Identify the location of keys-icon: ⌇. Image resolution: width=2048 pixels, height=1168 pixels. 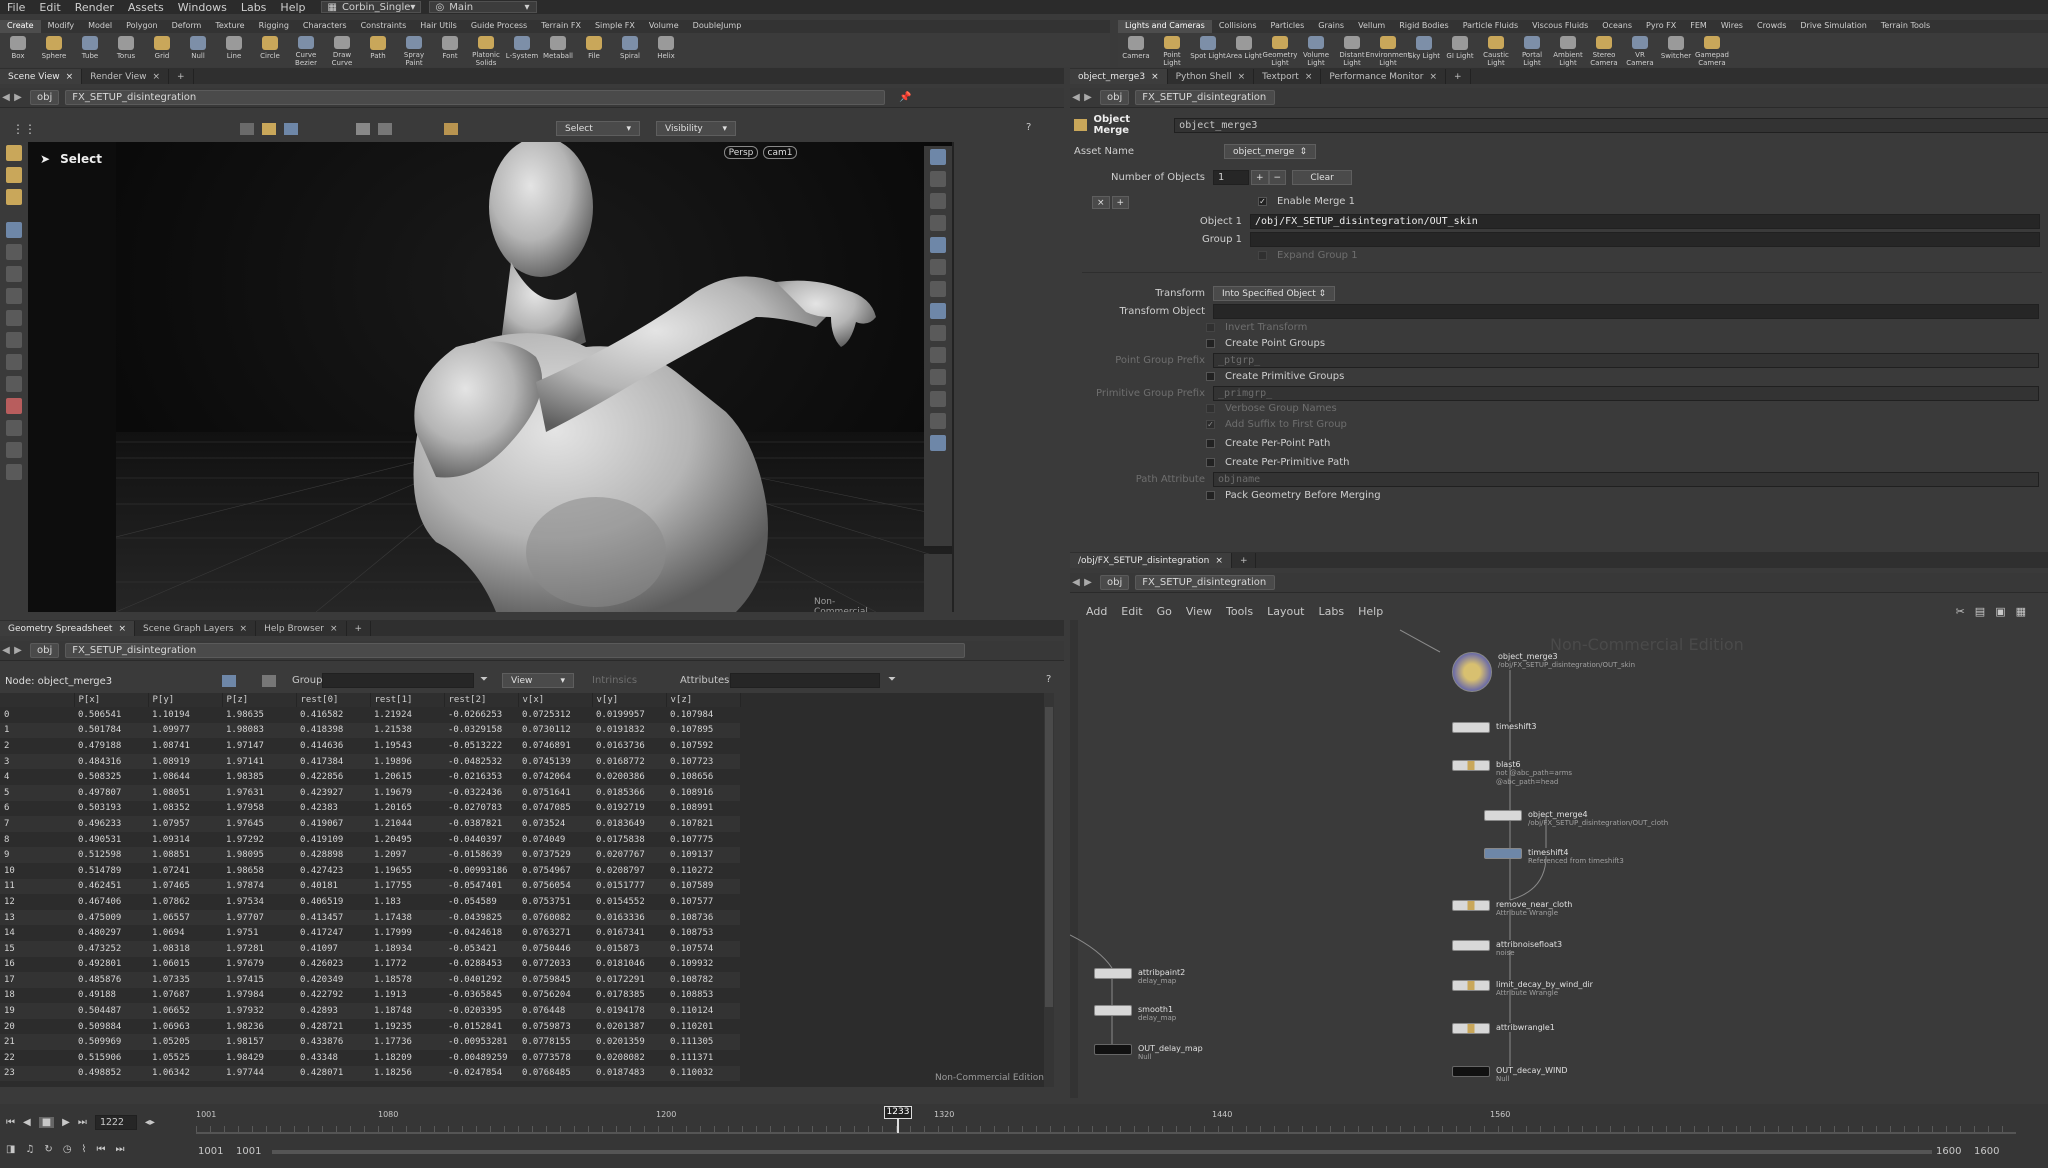
(84, 1149).